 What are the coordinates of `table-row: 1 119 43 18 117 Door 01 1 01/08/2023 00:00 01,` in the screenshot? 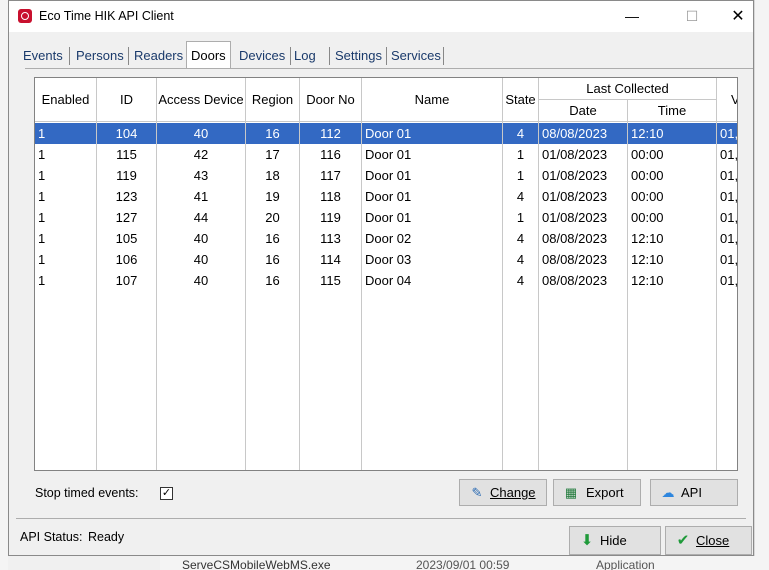 It's located at (386, 175).